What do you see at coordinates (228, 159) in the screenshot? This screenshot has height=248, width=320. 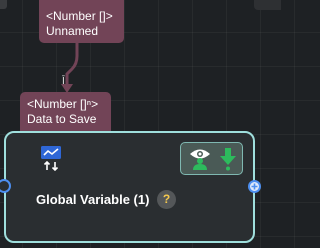 I see `download-arrow-icon` at bounding box center [228, 159].